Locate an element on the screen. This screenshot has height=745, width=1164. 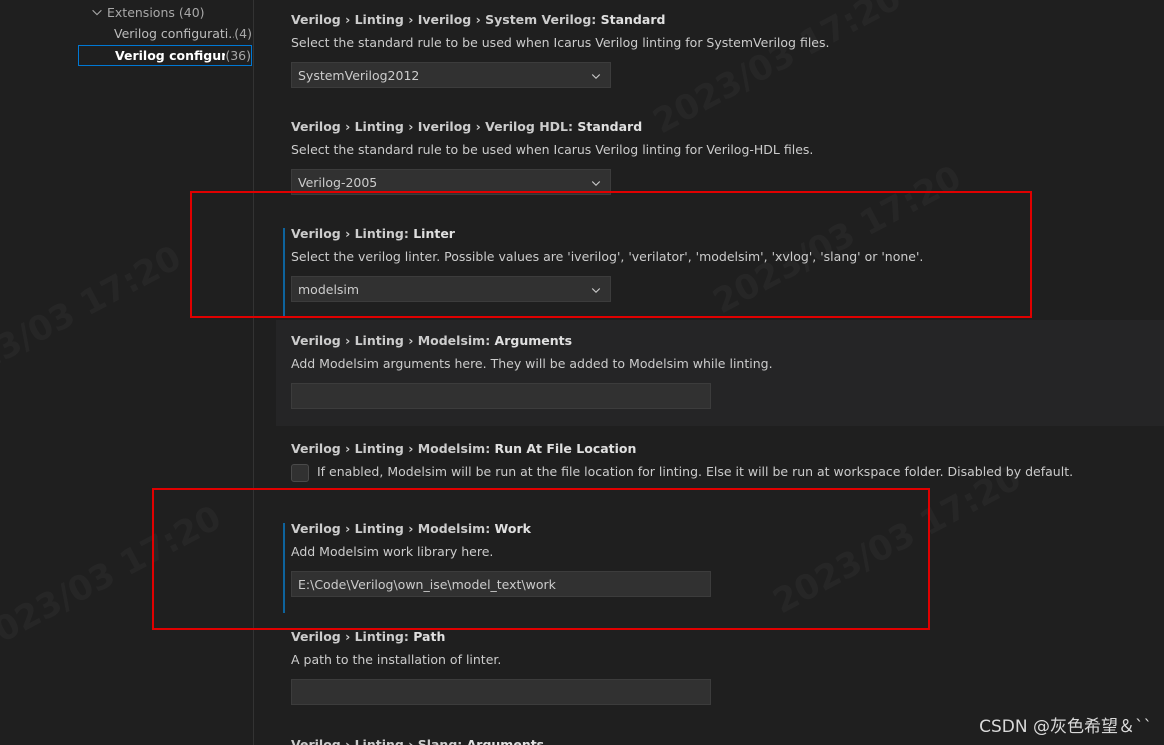
annotation-box-work is located at coordinates (541, 559).